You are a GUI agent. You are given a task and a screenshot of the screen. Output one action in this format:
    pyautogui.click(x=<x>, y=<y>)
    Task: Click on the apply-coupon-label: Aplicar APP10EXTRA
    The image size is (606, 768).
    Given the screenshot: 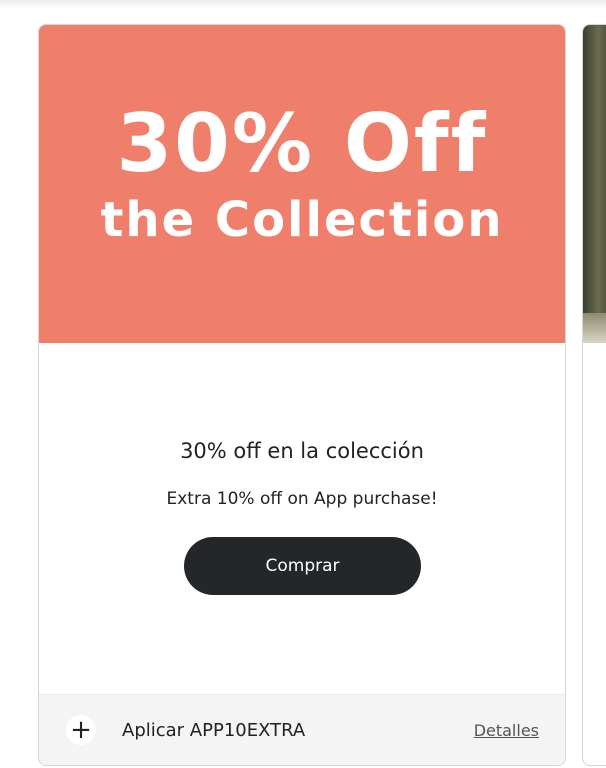 What is the action you would take?
    pyautogui.click(x=213, y=730)
    